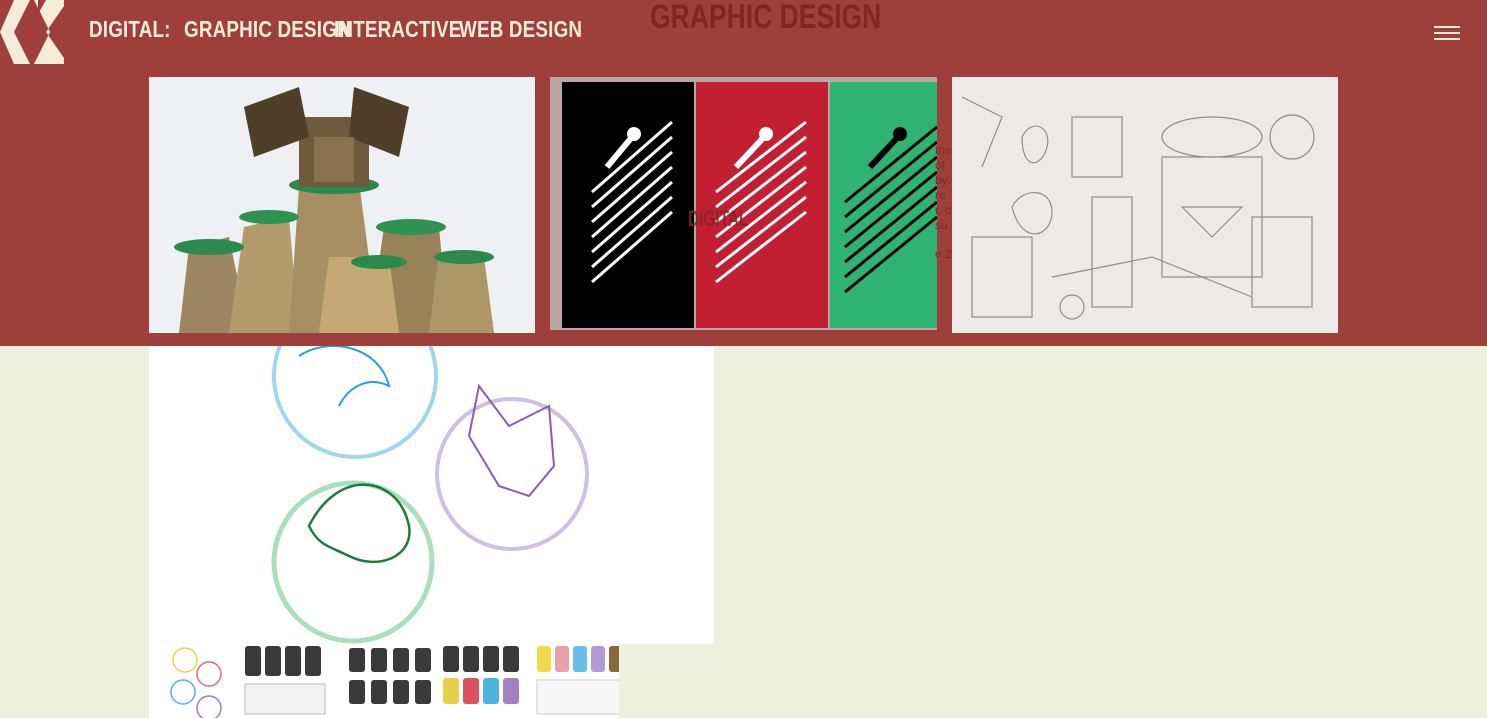  Describe the element at coordinates (32, 32) in the screenshot. I see `kx-logo-icon` at that location.